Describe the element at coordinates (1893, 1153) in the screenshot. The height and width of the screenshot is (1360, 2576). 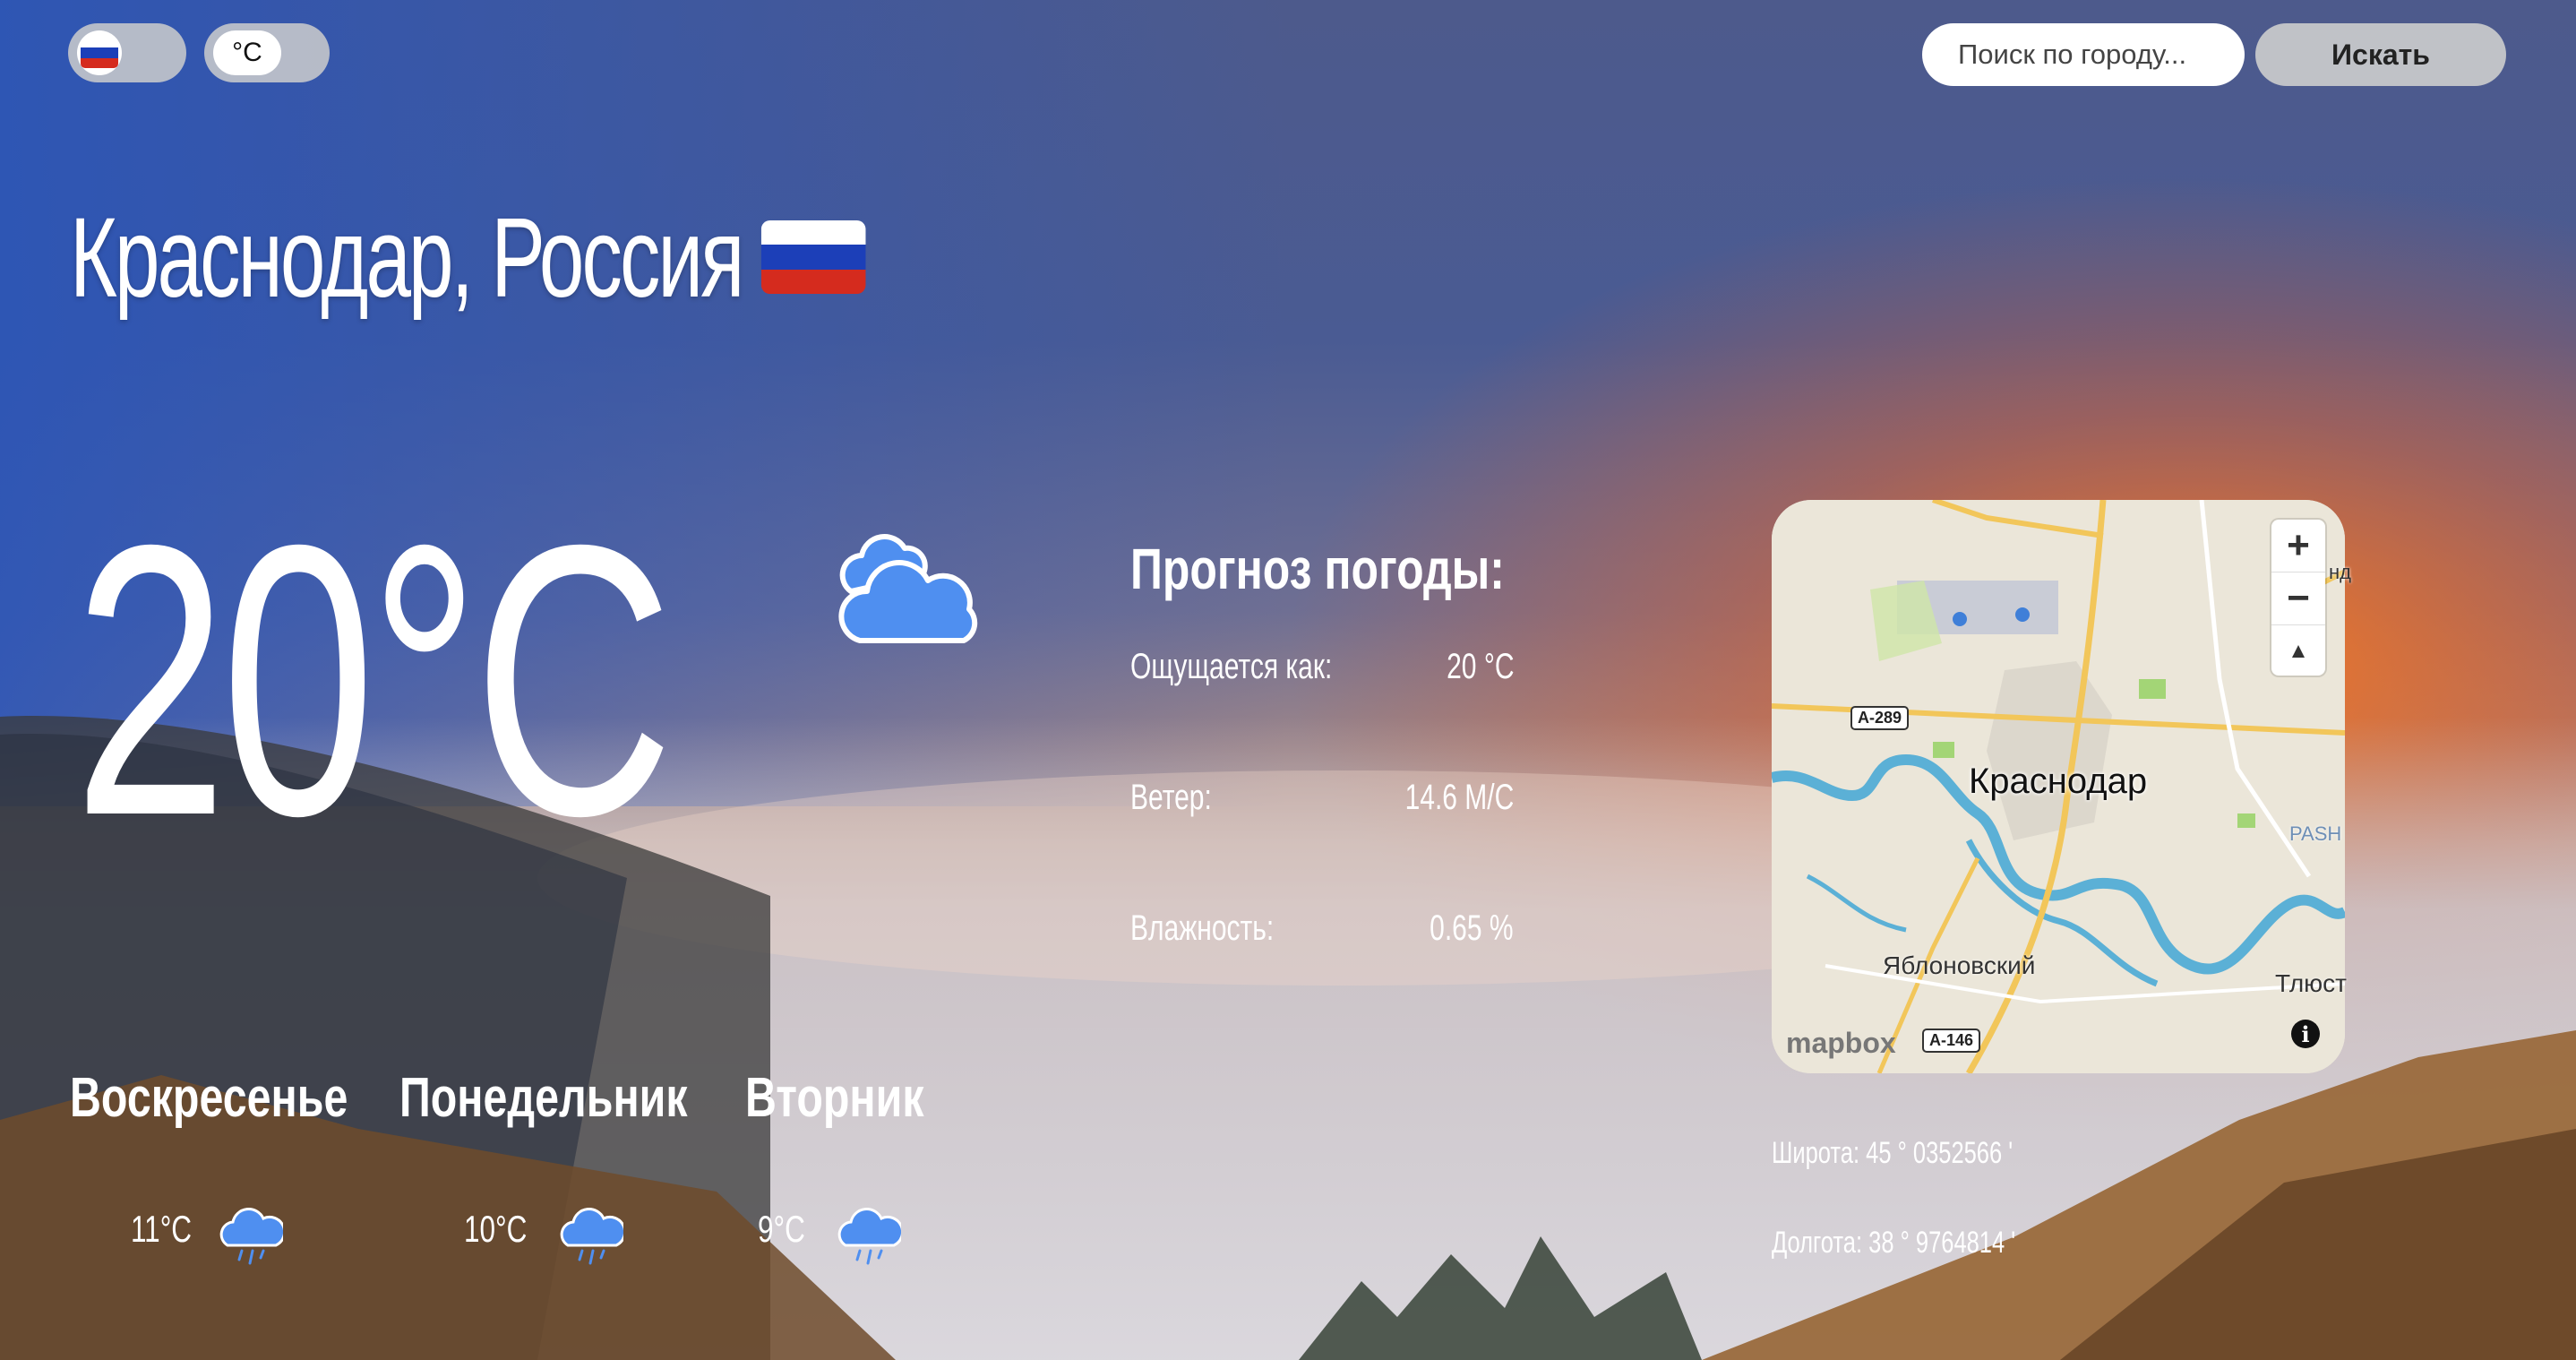
I see `latitude-text: Широта: 45 ° 0352566 '` at that location.